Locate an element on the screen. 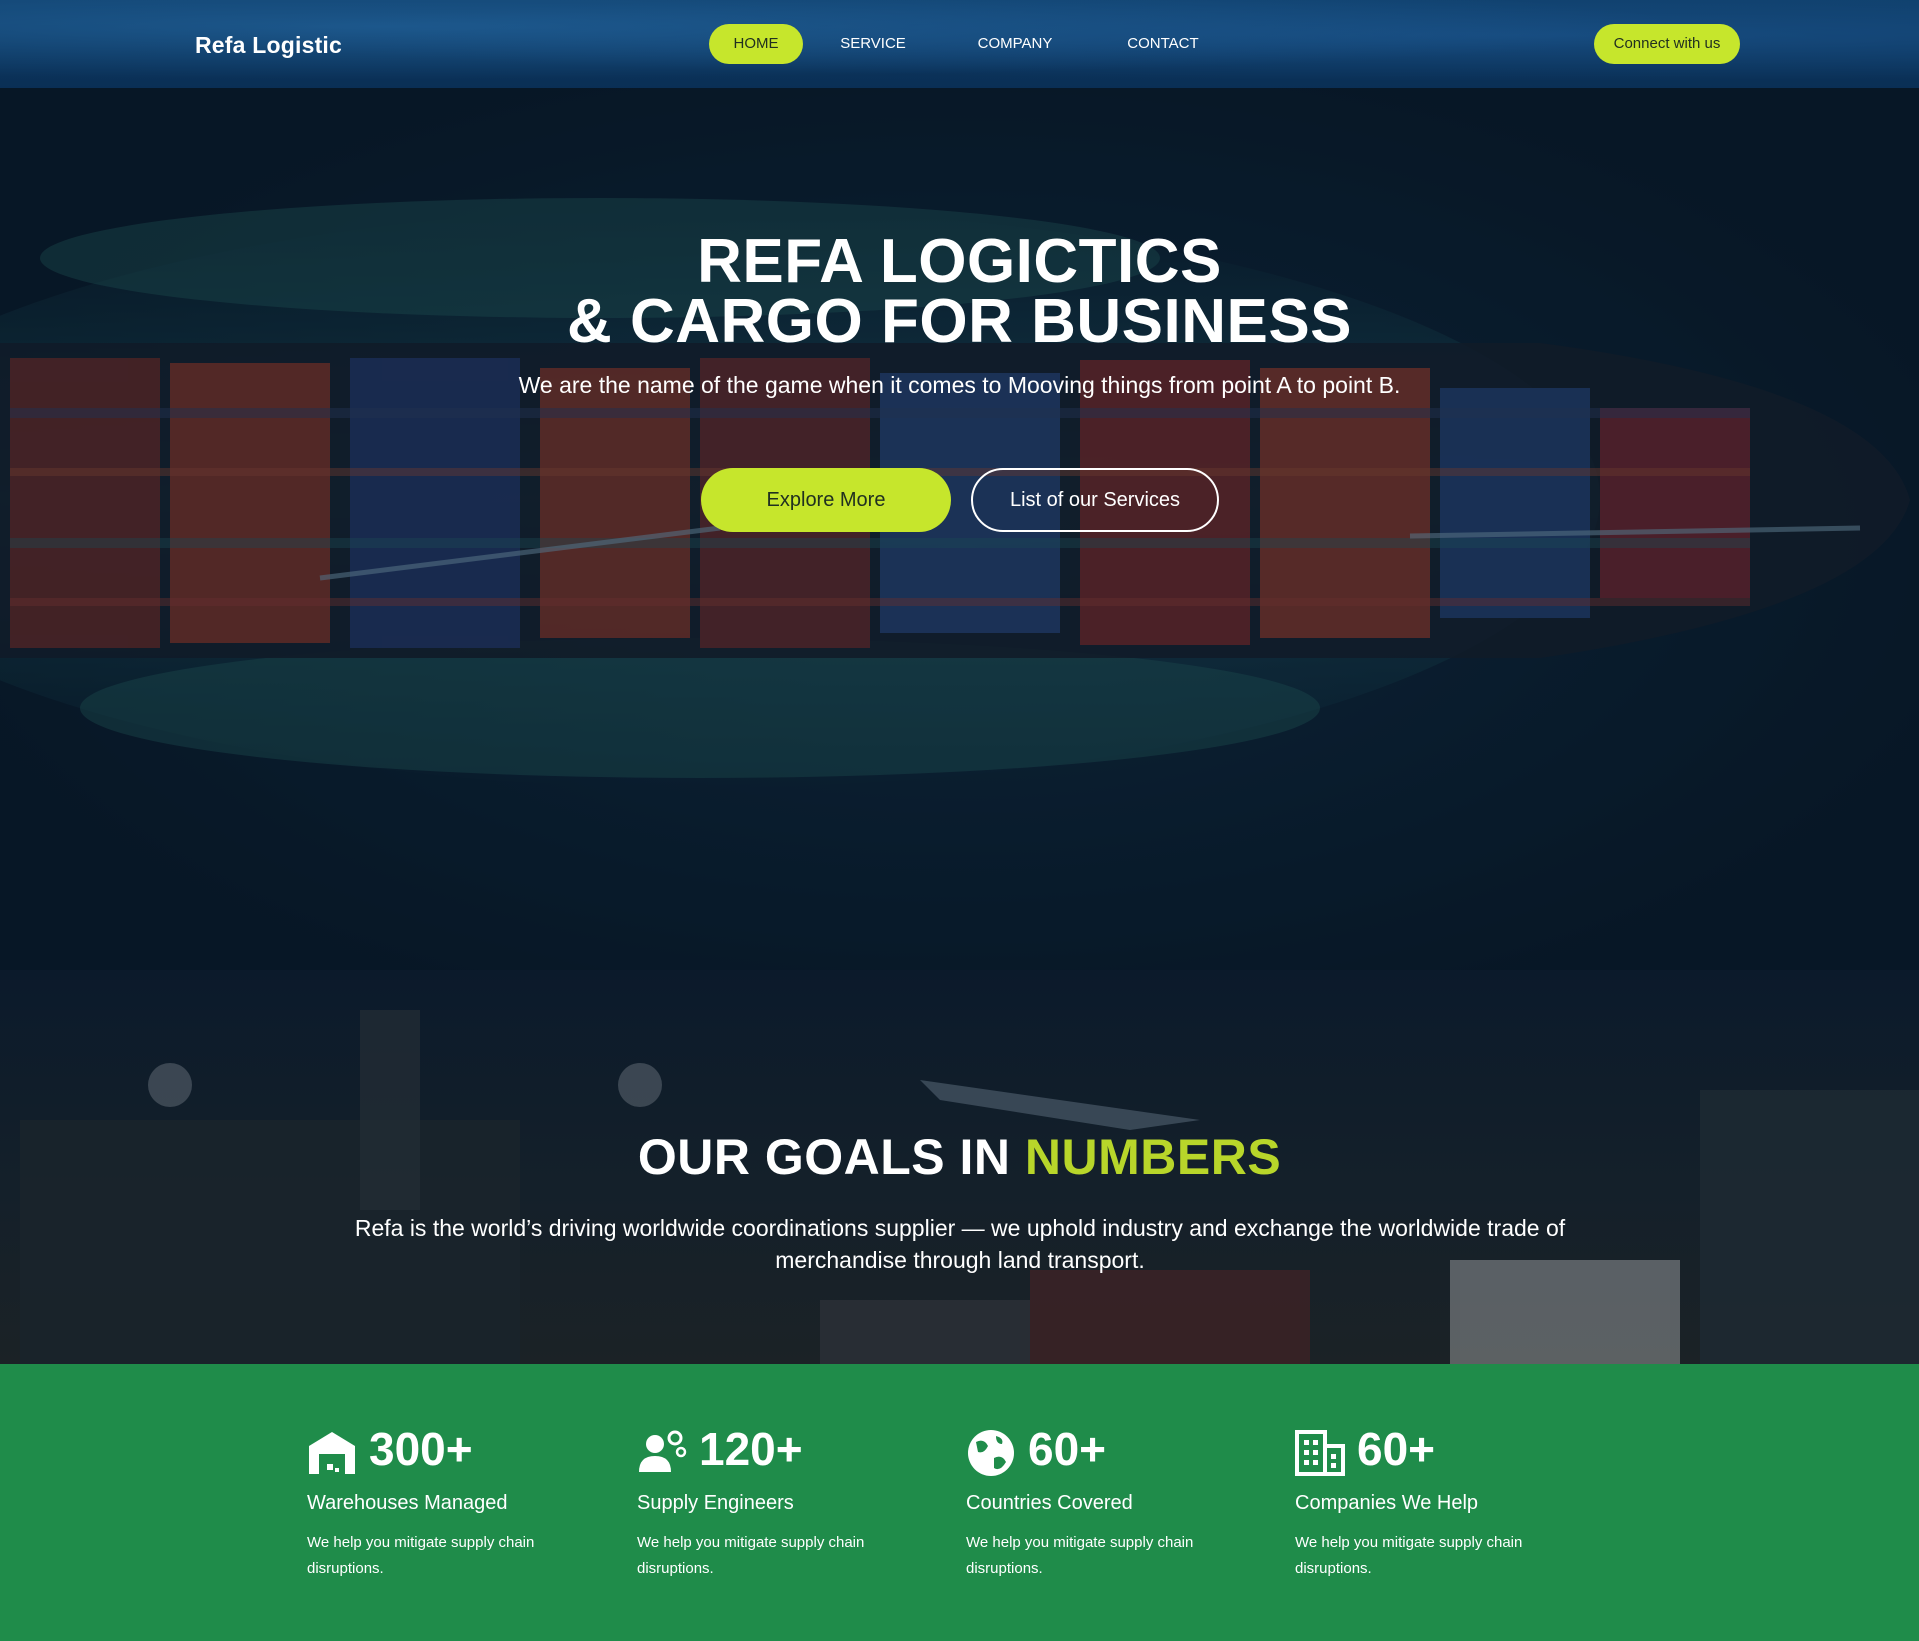 Image resolution: width=1919 pixels, height=1641 pixels. nav-contact: CONTACT is located at coordinates (1163, 44).